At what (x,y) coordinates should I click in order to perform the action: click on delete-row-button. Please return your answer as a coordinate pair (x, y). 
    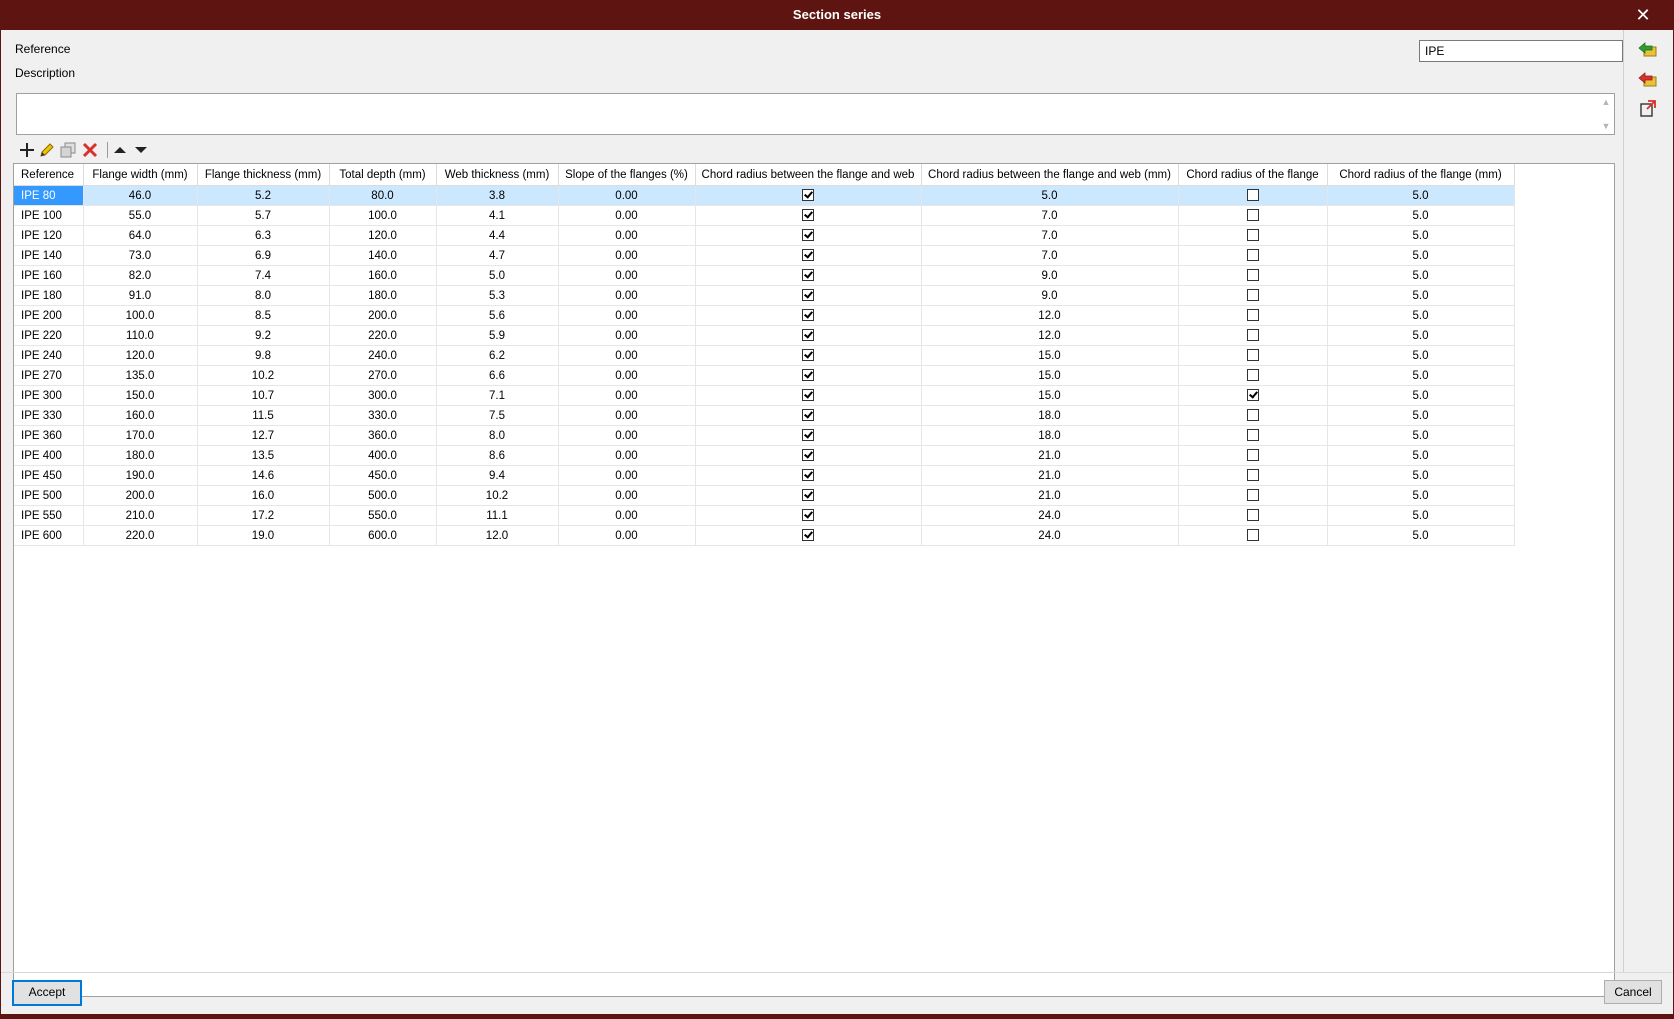
    Looking at the image, I should click on (90, 150).